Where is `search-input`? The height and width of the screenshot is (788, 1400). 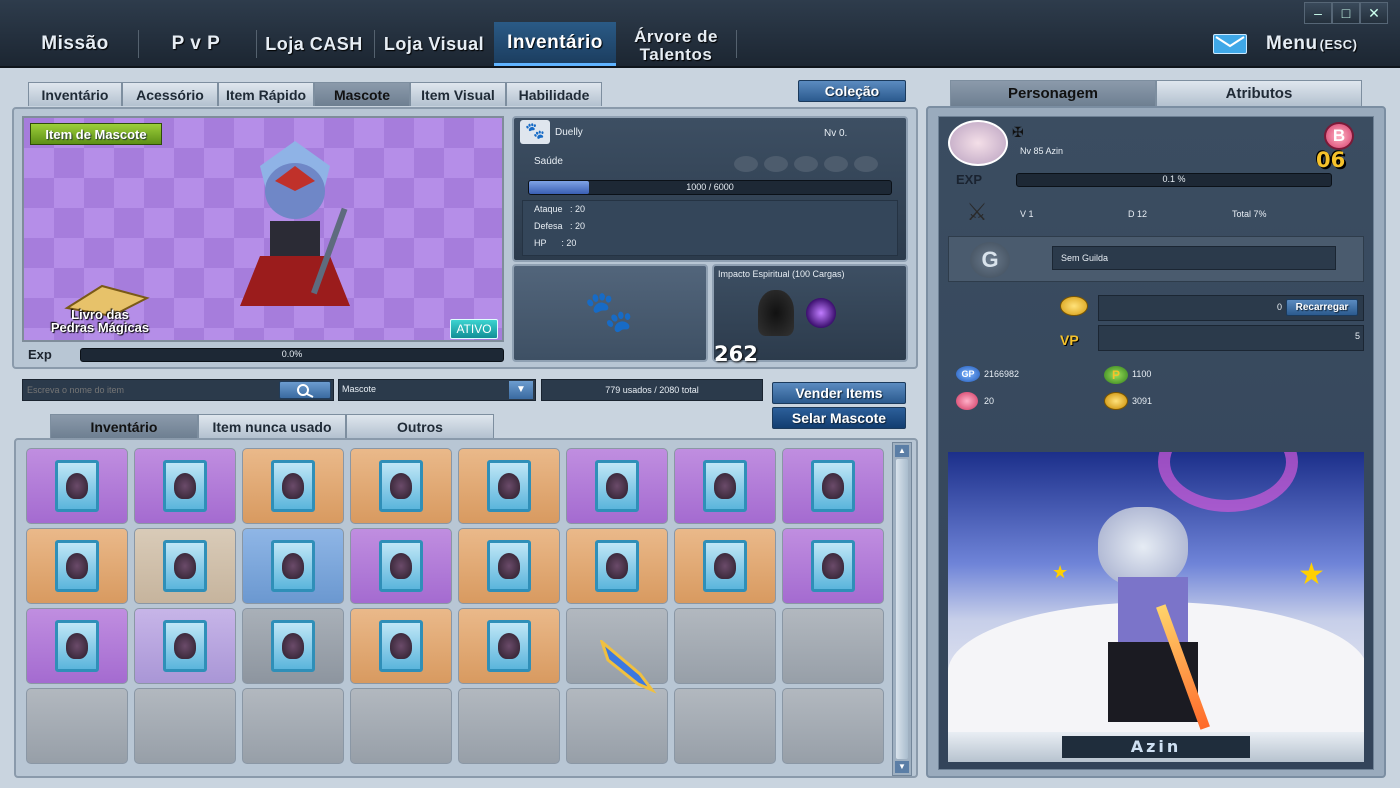 search-input is located at coordinates (152, 390).